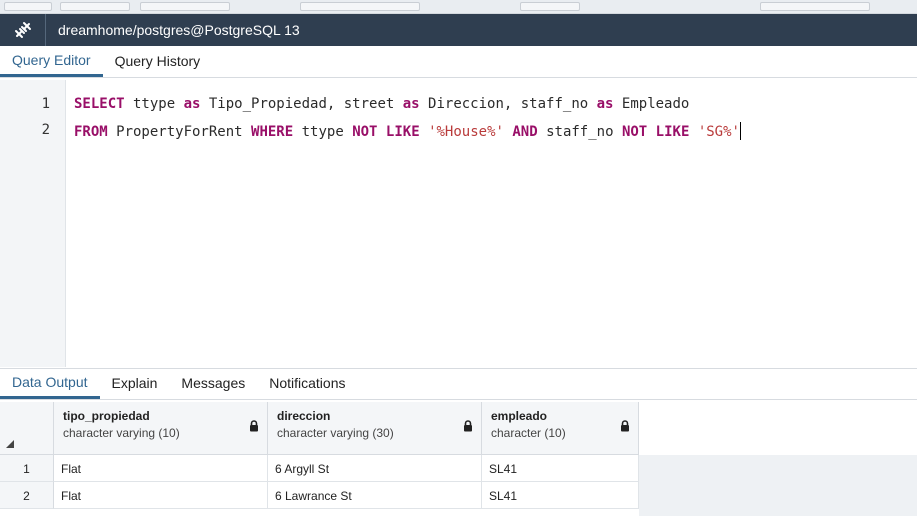 This screenshot has height=516, width=917. I want to click on column-name: empleado, so click(519, 416).